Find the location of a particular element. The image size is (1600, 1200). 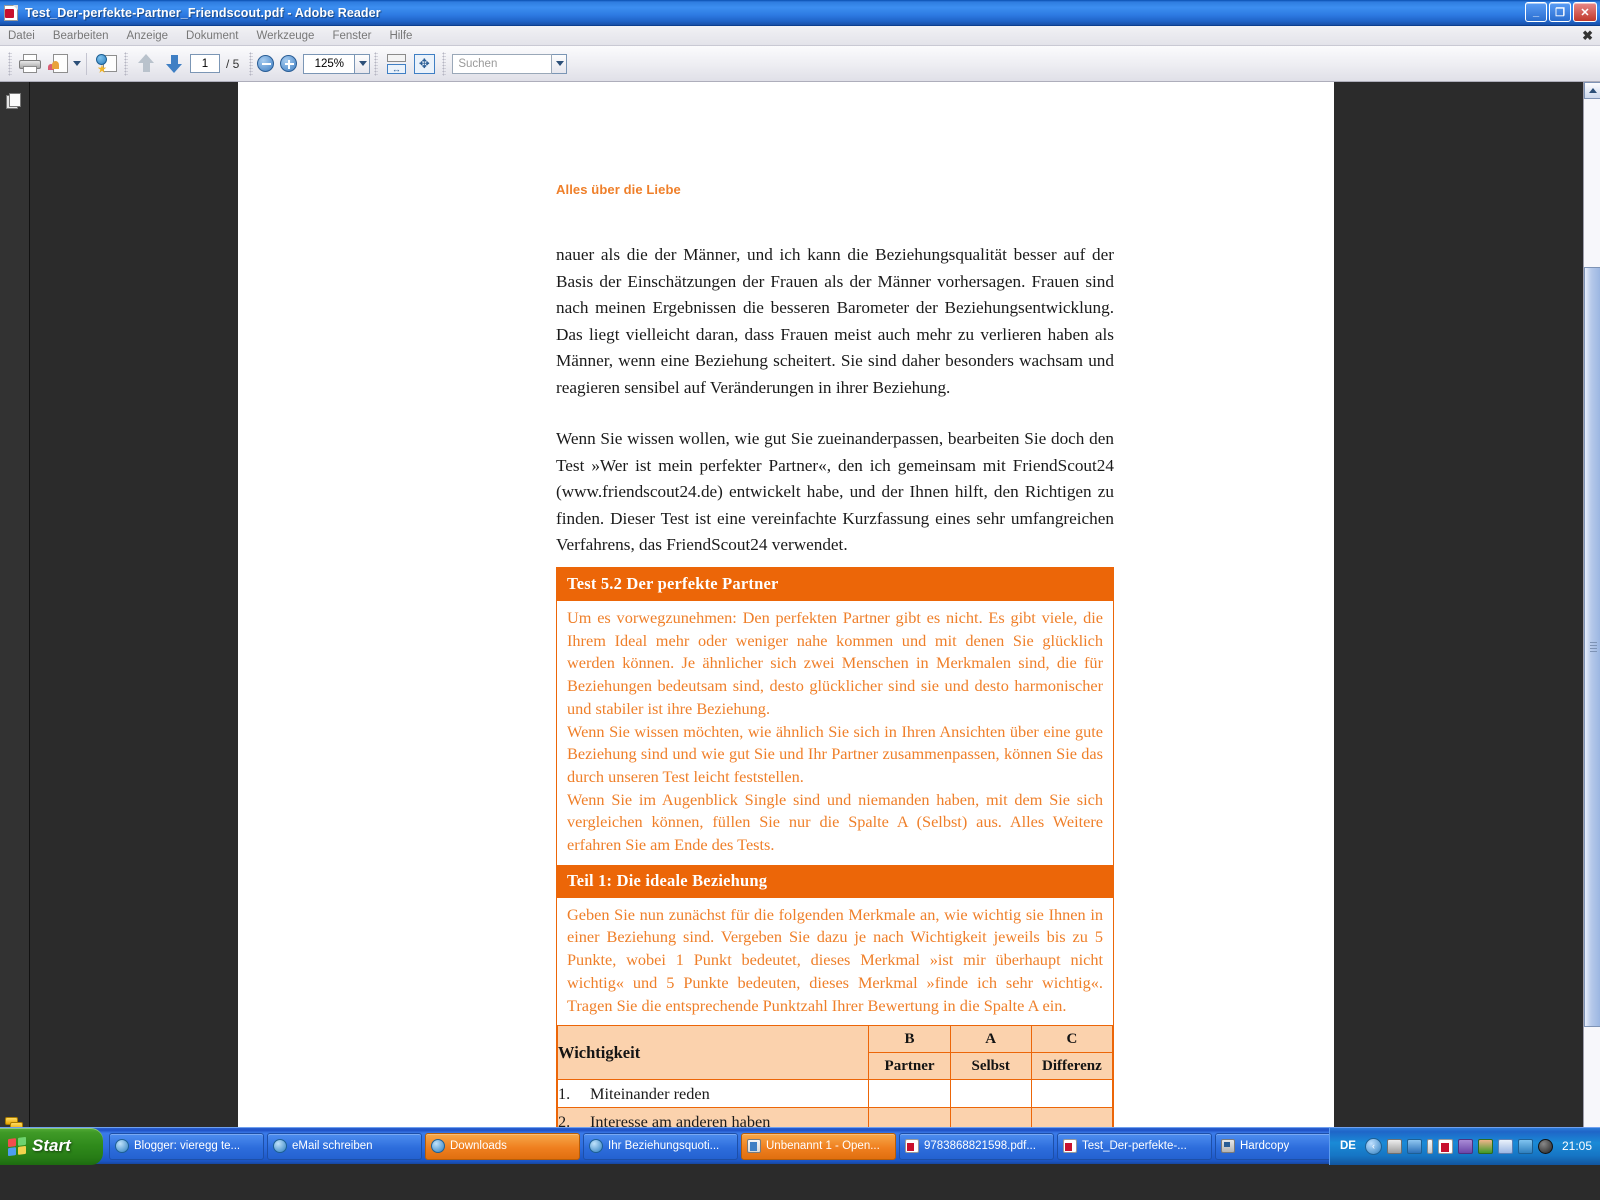

close-button: ✕ is located at coordinates (1585, 12).